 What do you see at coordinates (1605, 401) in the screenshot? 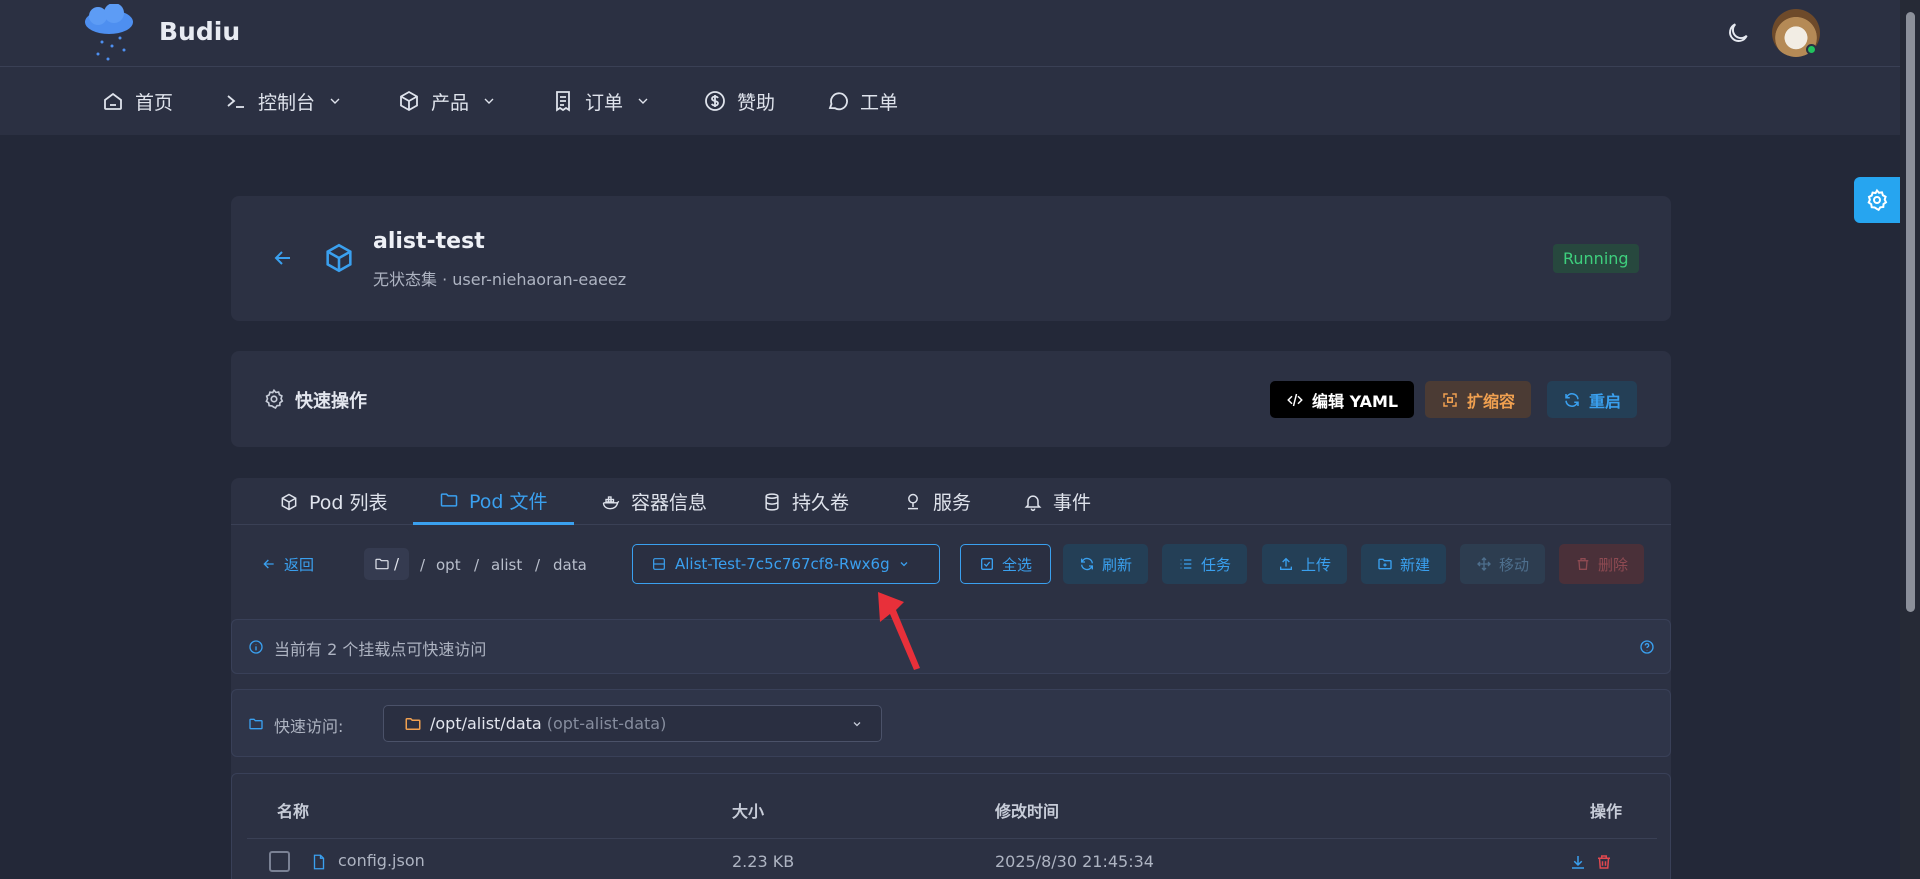
I see `restart-label: 重启` at bounding box center [1605, 401].